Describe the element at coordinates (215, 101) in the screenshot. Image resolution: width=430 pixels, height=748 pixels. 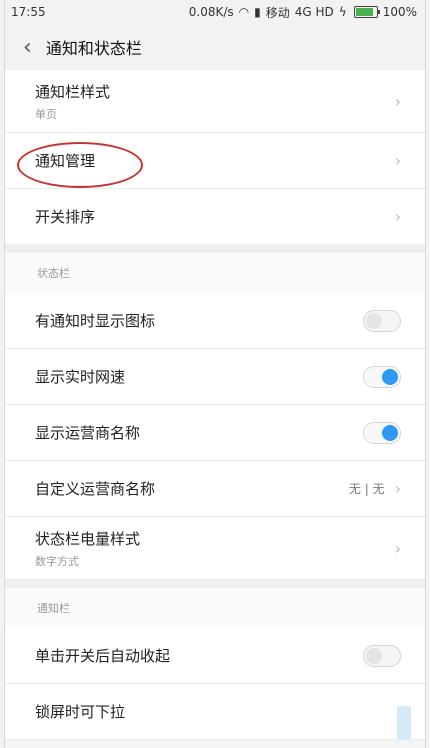
I see `notification-style-item: 通知栏样式 单页 ›` at that location.